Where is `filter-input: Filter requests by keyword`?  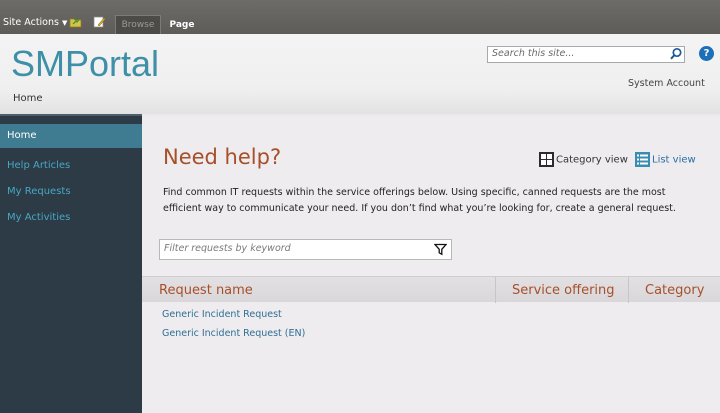
filter-input: Filter requests by keyword is located at coordinates (305, 249).